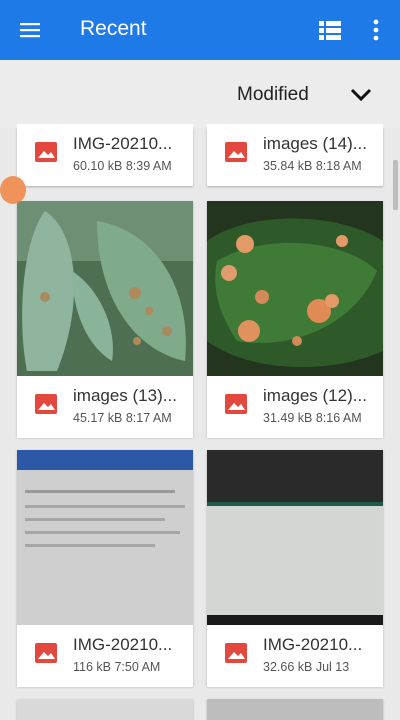 The height and width of the screenshot is (720, 400). Describe the element at coordinates (306, 667) in the screenshot. I see `file-meta: 32.66 kB Jul 13` at that location.